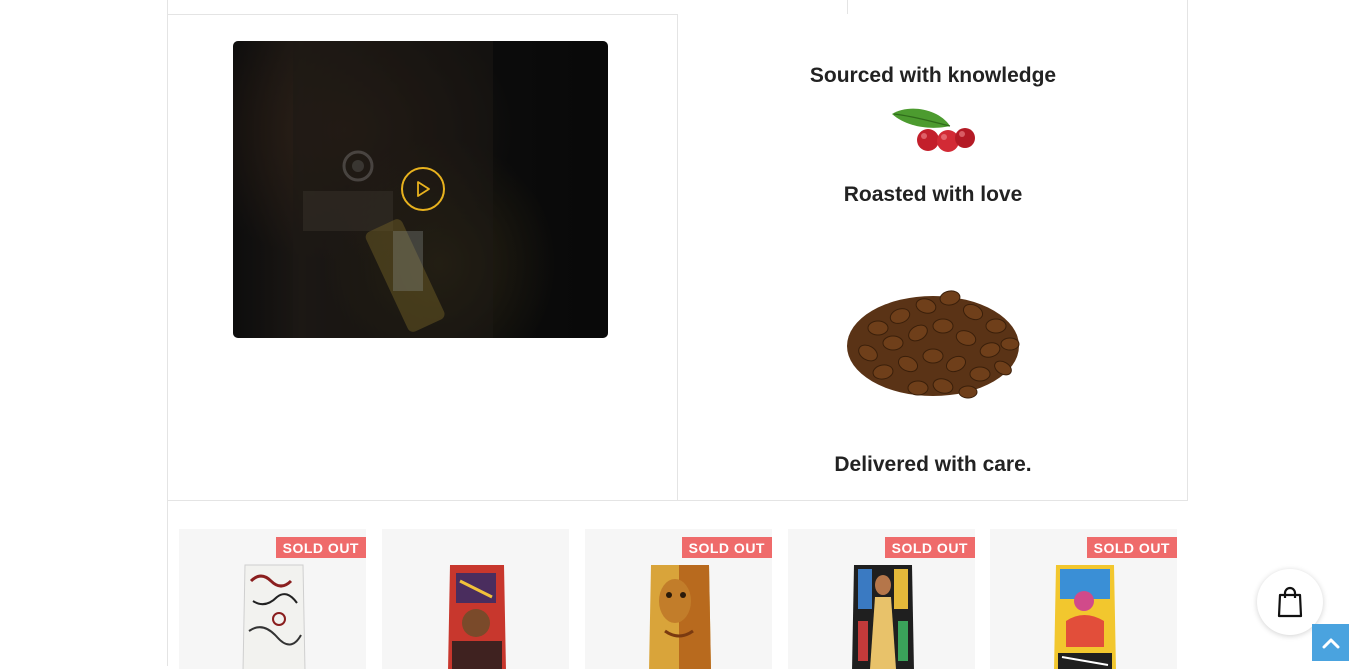 Image resolution: width=1352 pixels, height=669 pixels. What do you see at coordinates (933, 194) in the screenshot?
I see `feature-heading-roasted: Roasted with love` at bounding box center [933, 194].